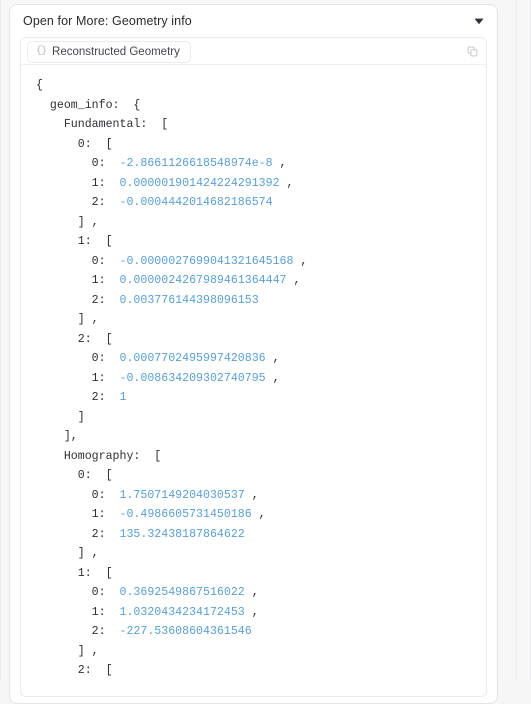 This screenshot has width=531, height=704. I want to click on expander-title: Open for More: Geometry info, so click(107, 21).